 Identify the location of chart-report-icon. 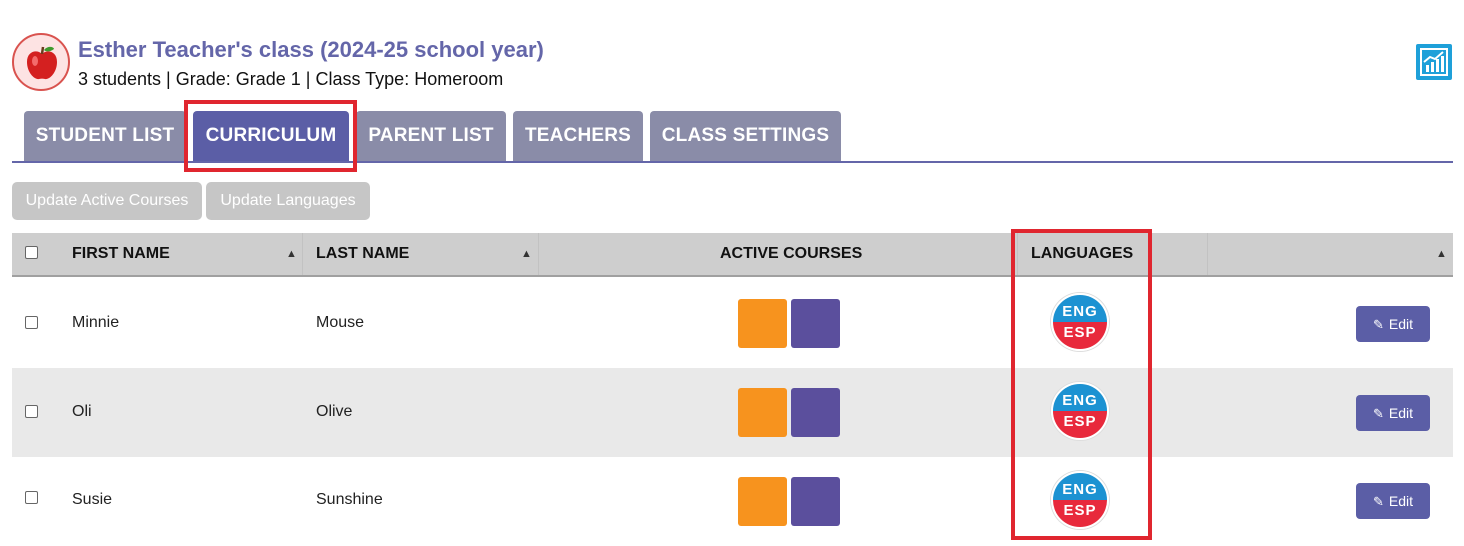
(1434, 62).